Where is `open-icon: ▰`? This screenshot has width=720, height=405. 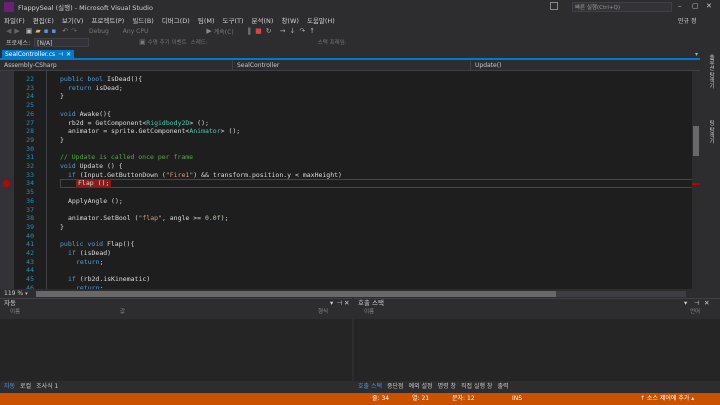 open-icon: ▰ is located at coordinates (37, 31).